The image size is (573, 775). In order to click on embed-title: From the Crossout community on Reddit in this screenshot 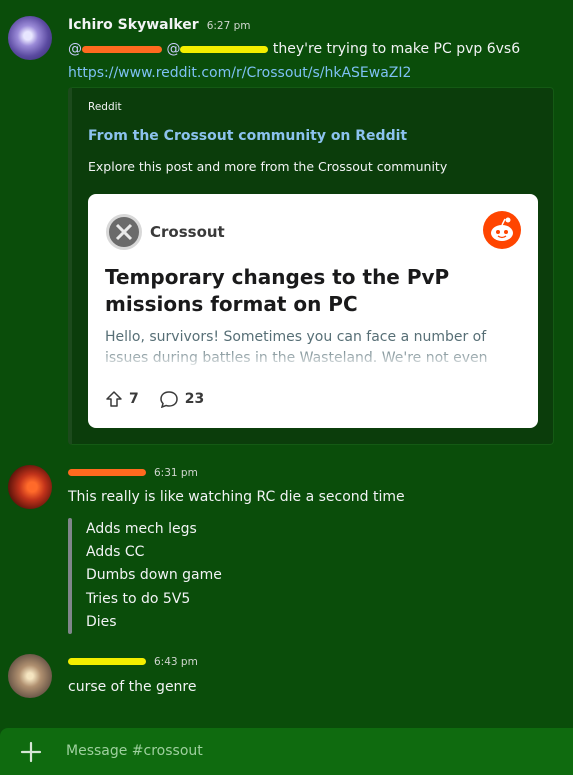, I will do `click(247, 136)`.